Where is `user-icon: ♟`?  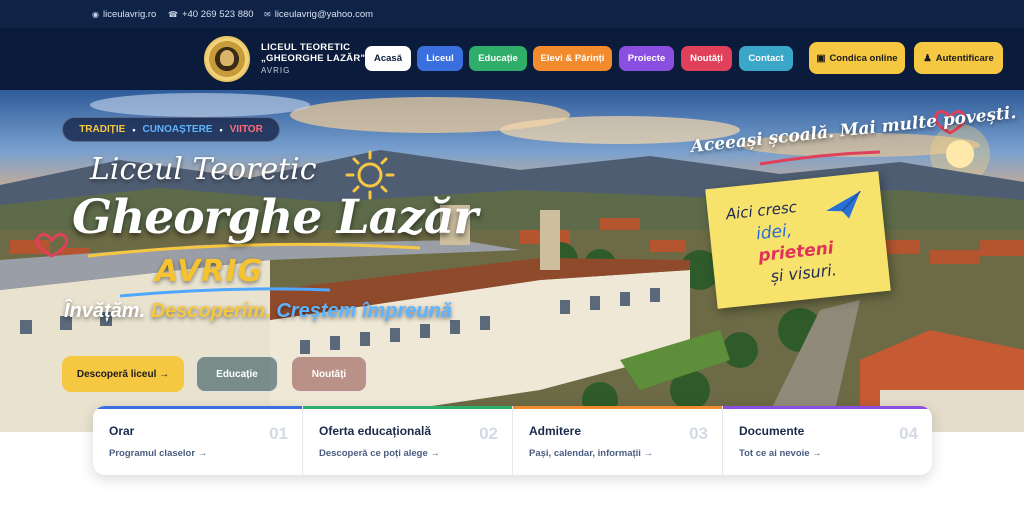
user-icon: ♟ is located at coordinates (927, 58).